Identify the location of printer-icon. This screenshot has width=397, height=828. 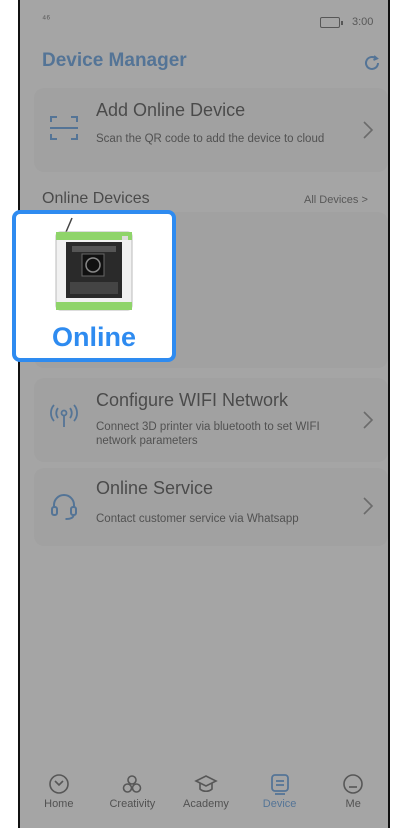
(94, 264).